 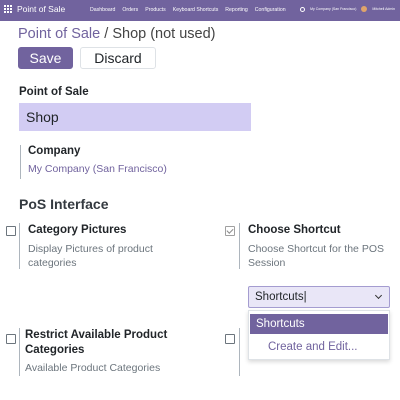 I want to click on save-button: Save, so click(x=45, y=58).